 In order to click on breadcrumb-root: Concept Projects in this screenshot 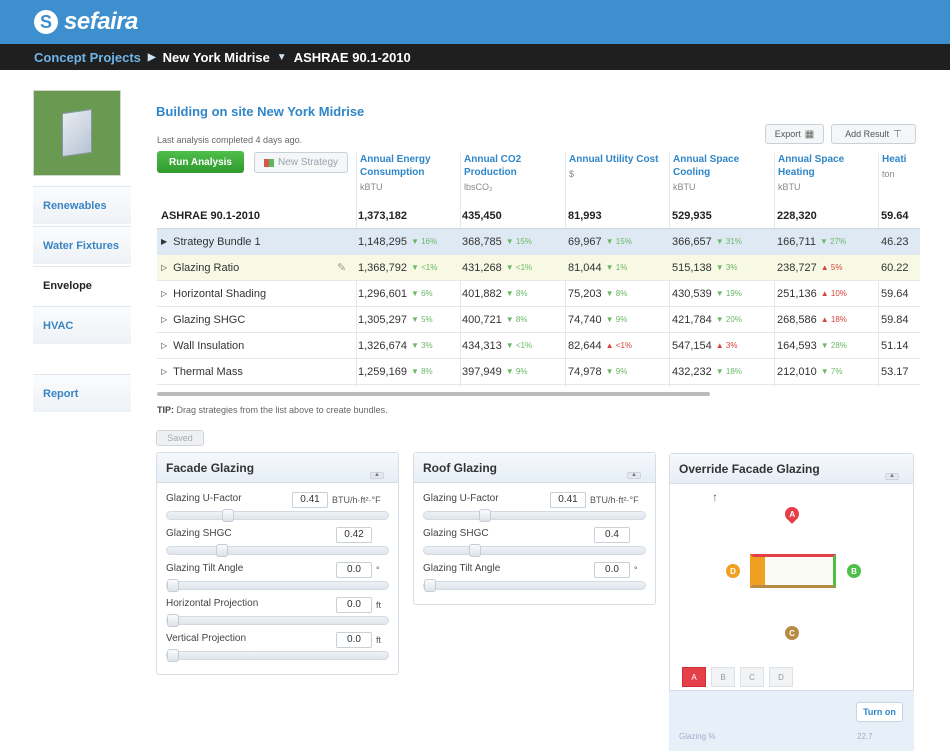, I will do `click(87, 57)`.